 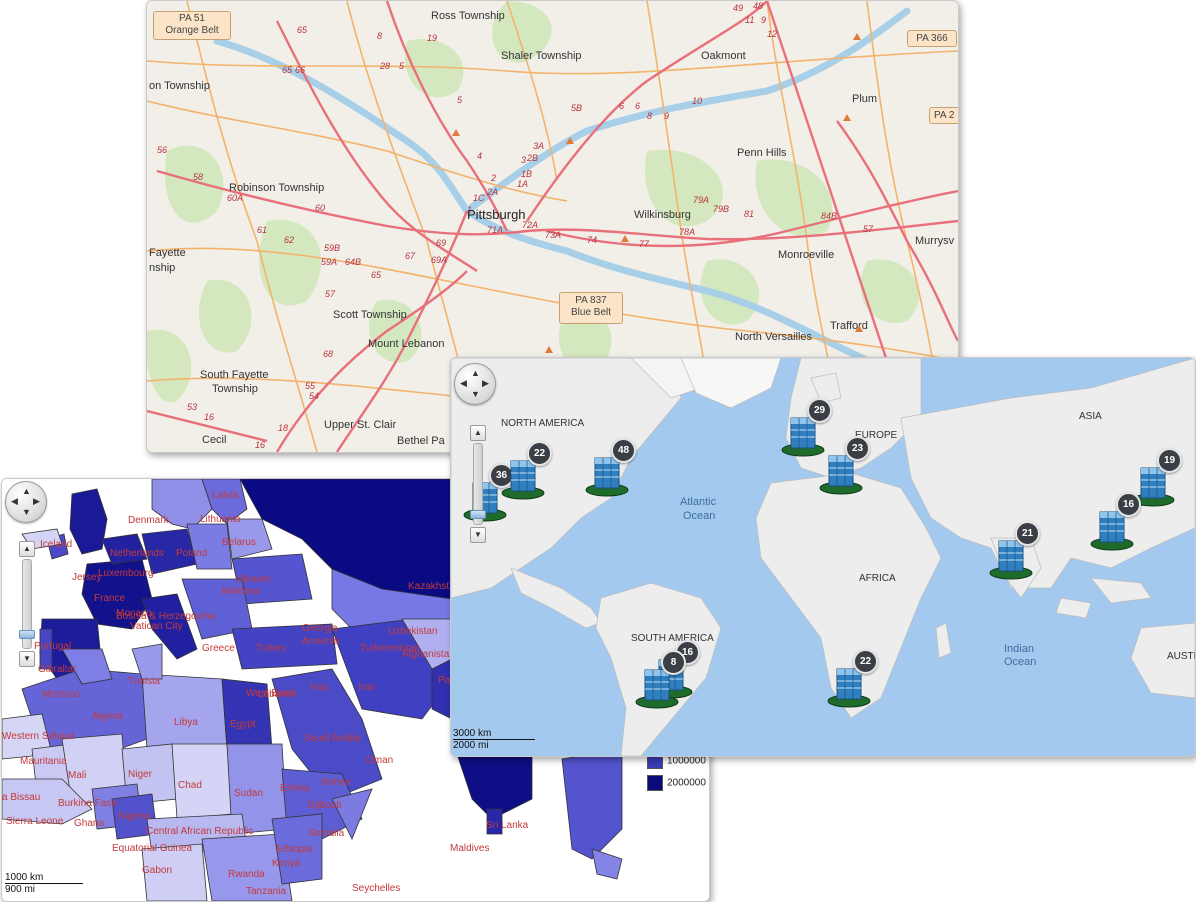 What do you see at coordinates (1115, 521) in the screenshot?
I see `cluster-marker: 16` at bounding box center [1115, 521].